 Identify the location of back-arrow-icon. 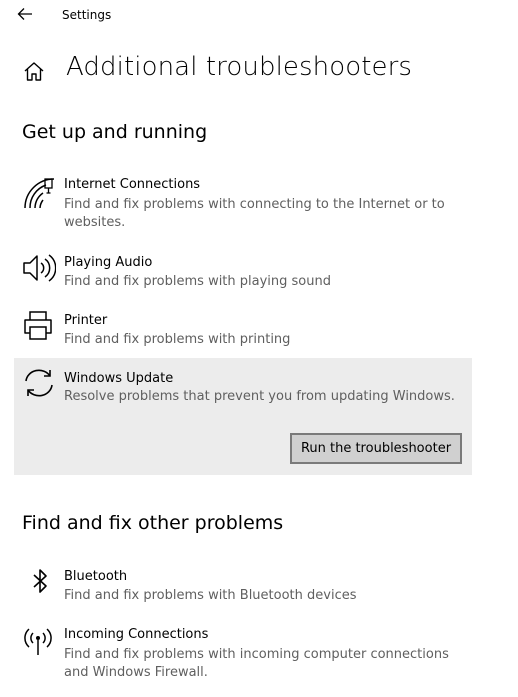
(24, 14).